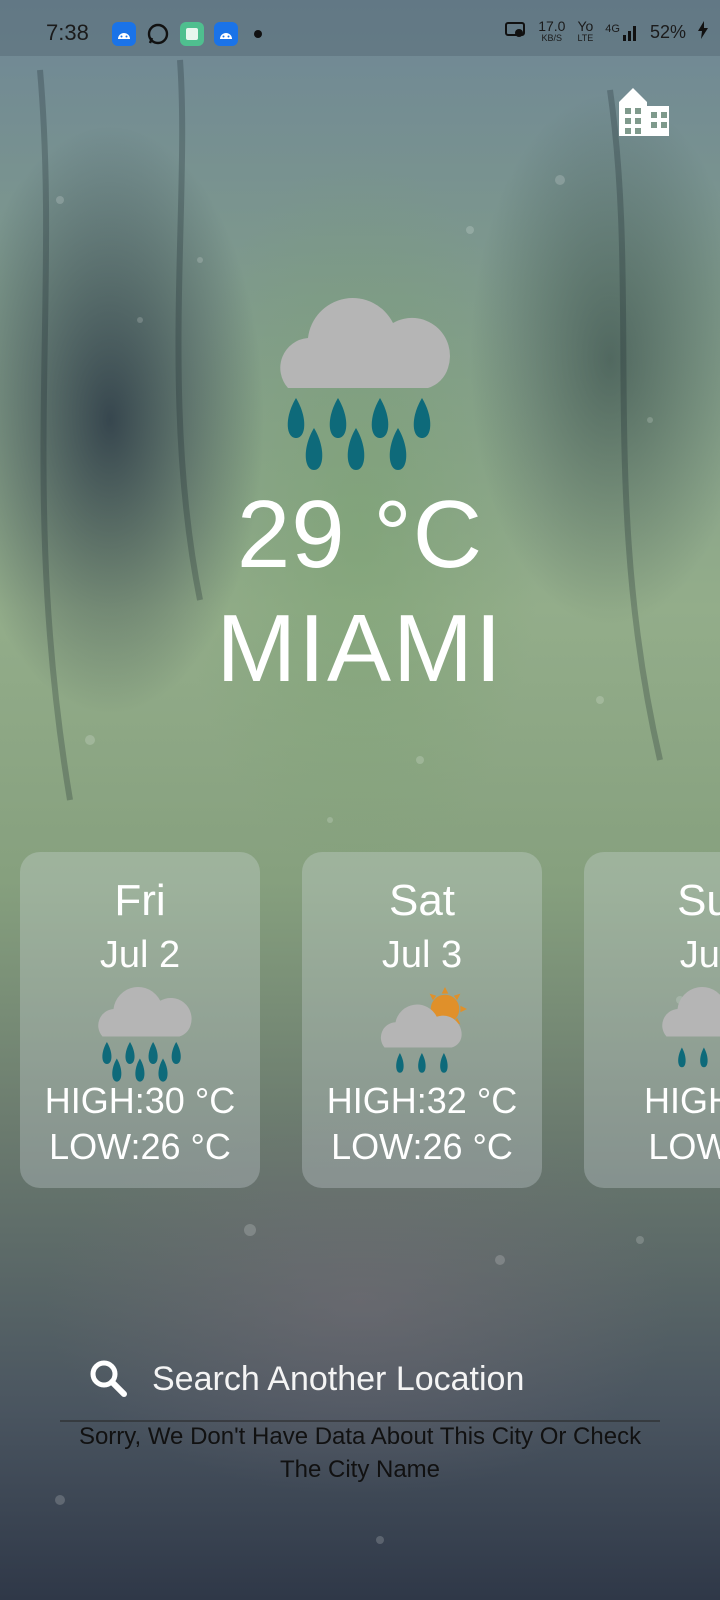  Describe the element at coordinates (423, 1031) in the screenshot. I see `sun-rain-cloud-icon` at that location.